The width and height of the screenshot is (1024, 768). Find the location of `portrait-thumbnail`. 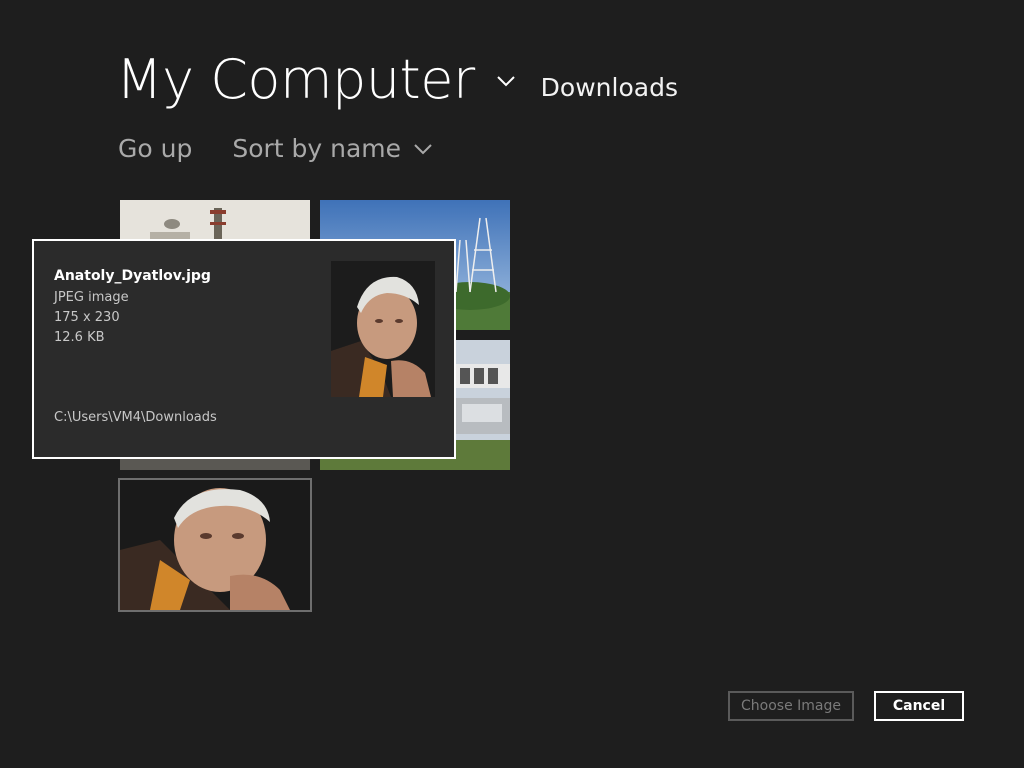

portrait-thumbnail is located at coordinates (215, 545).